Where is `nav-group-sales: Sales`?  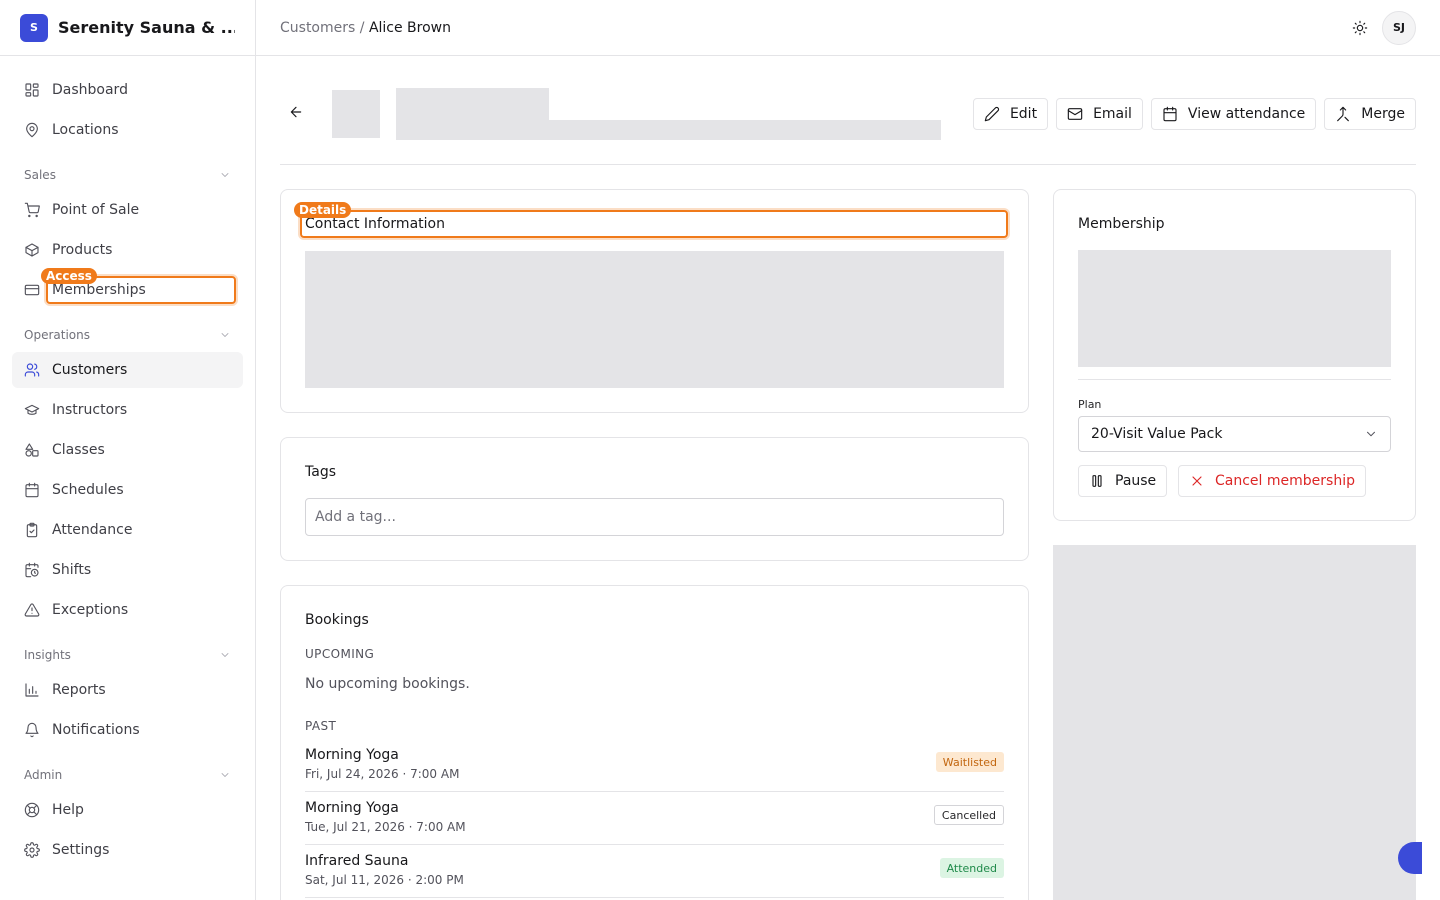
nav-group-sales: Sales is located at coordinates (127, 175).